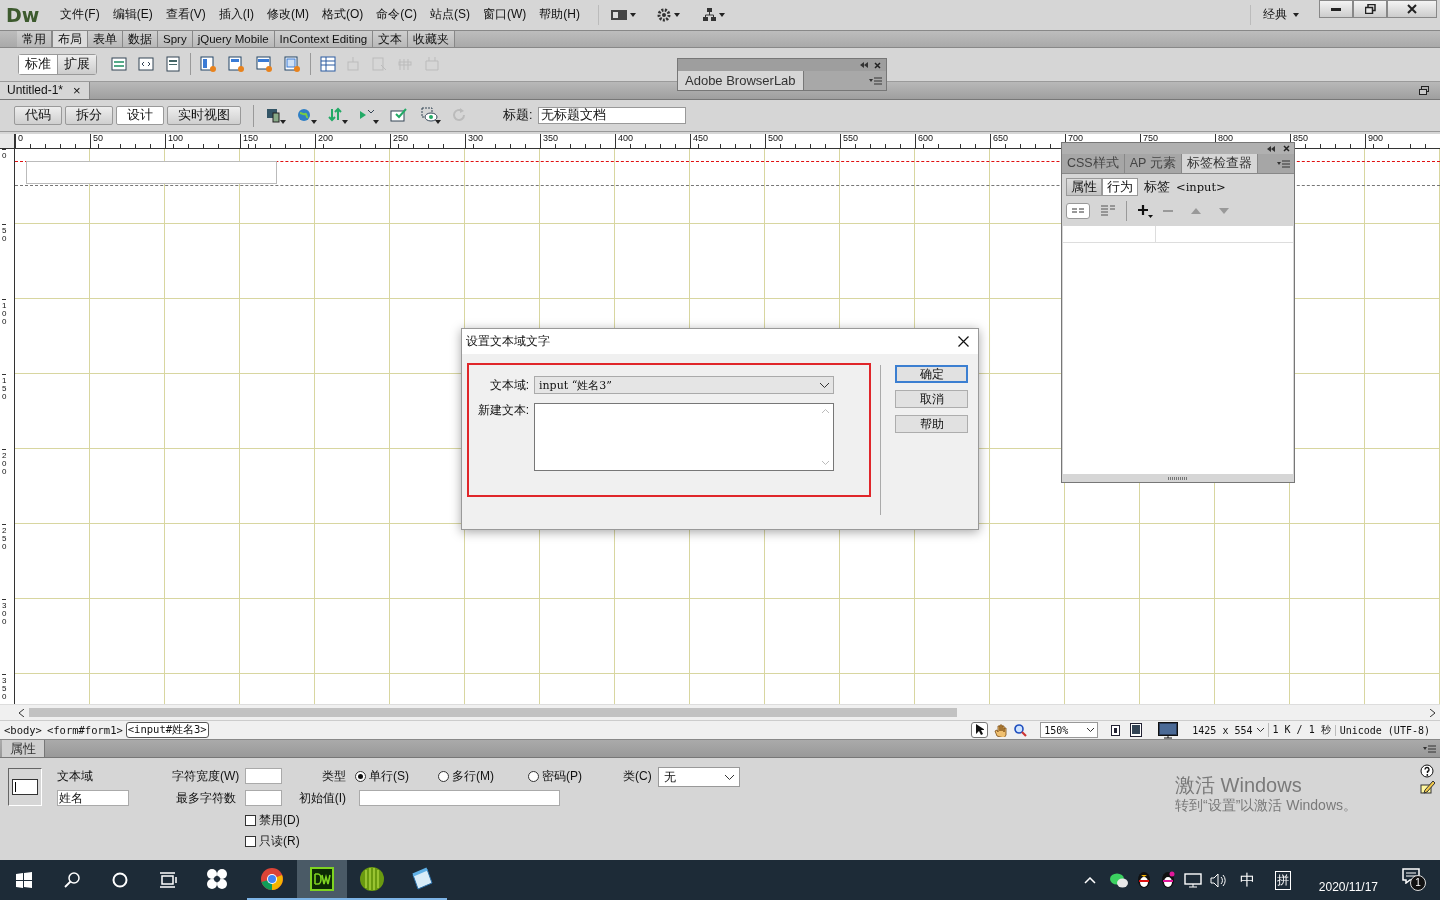  I want to click on menu-item: 编辑(E), so click(132, 15).